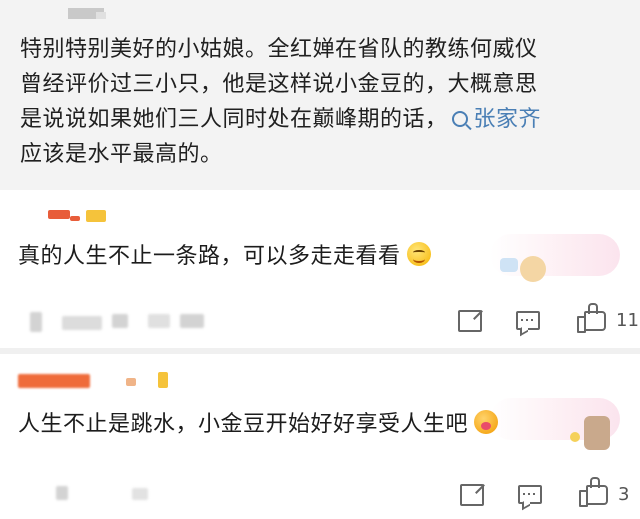 This screenshot has height=519, width=640. Describe the element at coordinates (243, 424) in the screenshot. I see `comment-text: 人生不止是跳水，小金豆开始好好享受人生吧` at that location.